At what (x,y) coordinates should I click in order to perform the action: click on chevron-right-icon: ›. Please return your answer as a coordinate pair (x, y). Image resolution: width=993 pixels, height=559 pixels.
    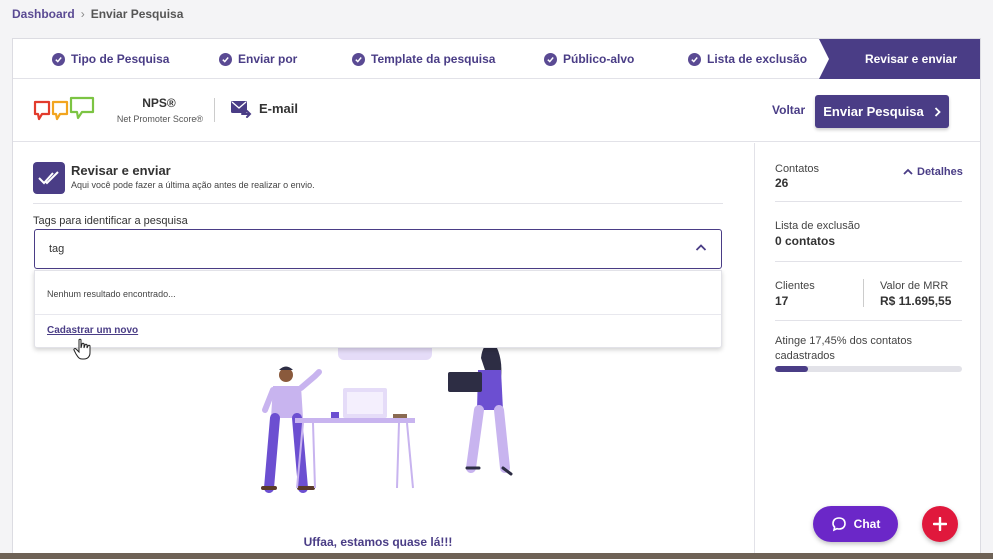
    Looking at the image, I should click on (82, 14).